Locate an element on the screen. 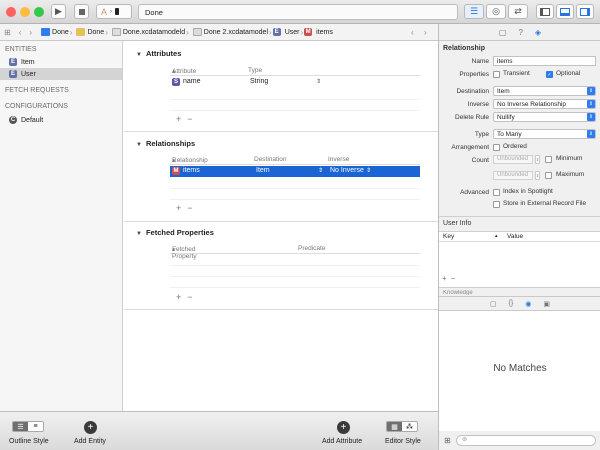 This screenshot has height=450, width=600. file-template-icon: ▢ is located at coordinates (493, 304).